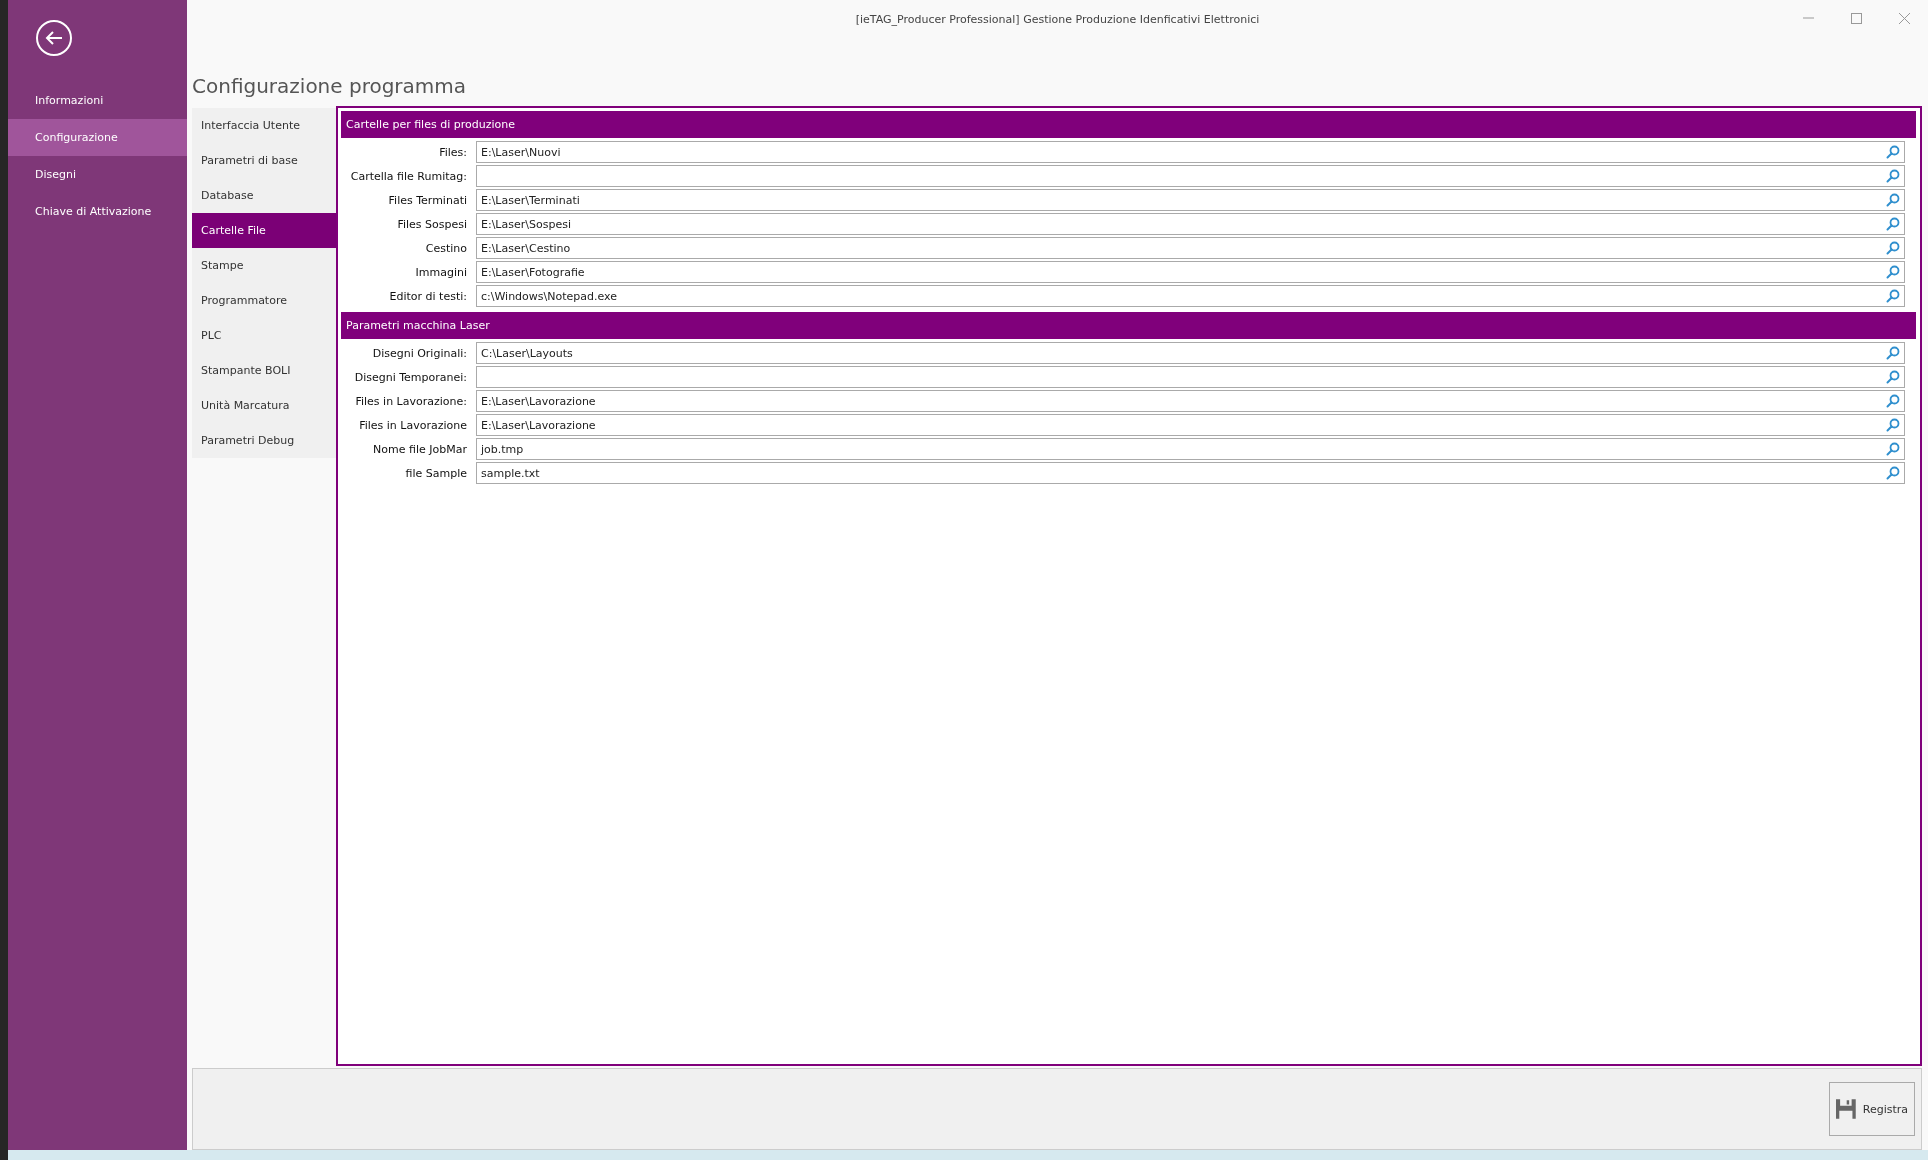  I want to click on field-label: Files:, so click(453, 152).